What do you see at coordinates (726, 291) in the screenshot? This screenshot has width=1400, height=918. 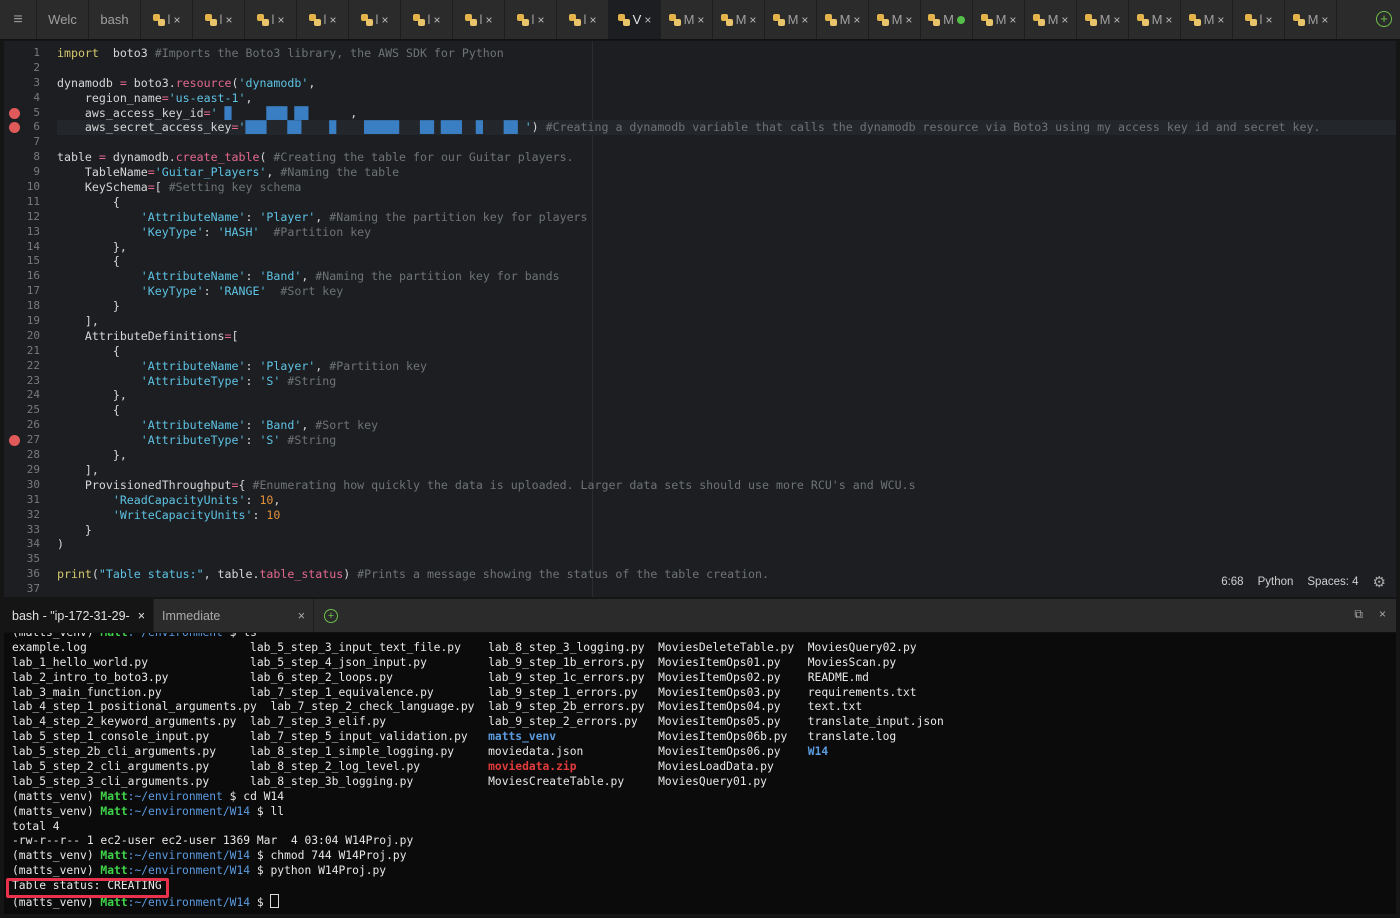 I see `code-line: 'KeyType': 'RANGE' #Sort key` at bounding box center [726, 291].